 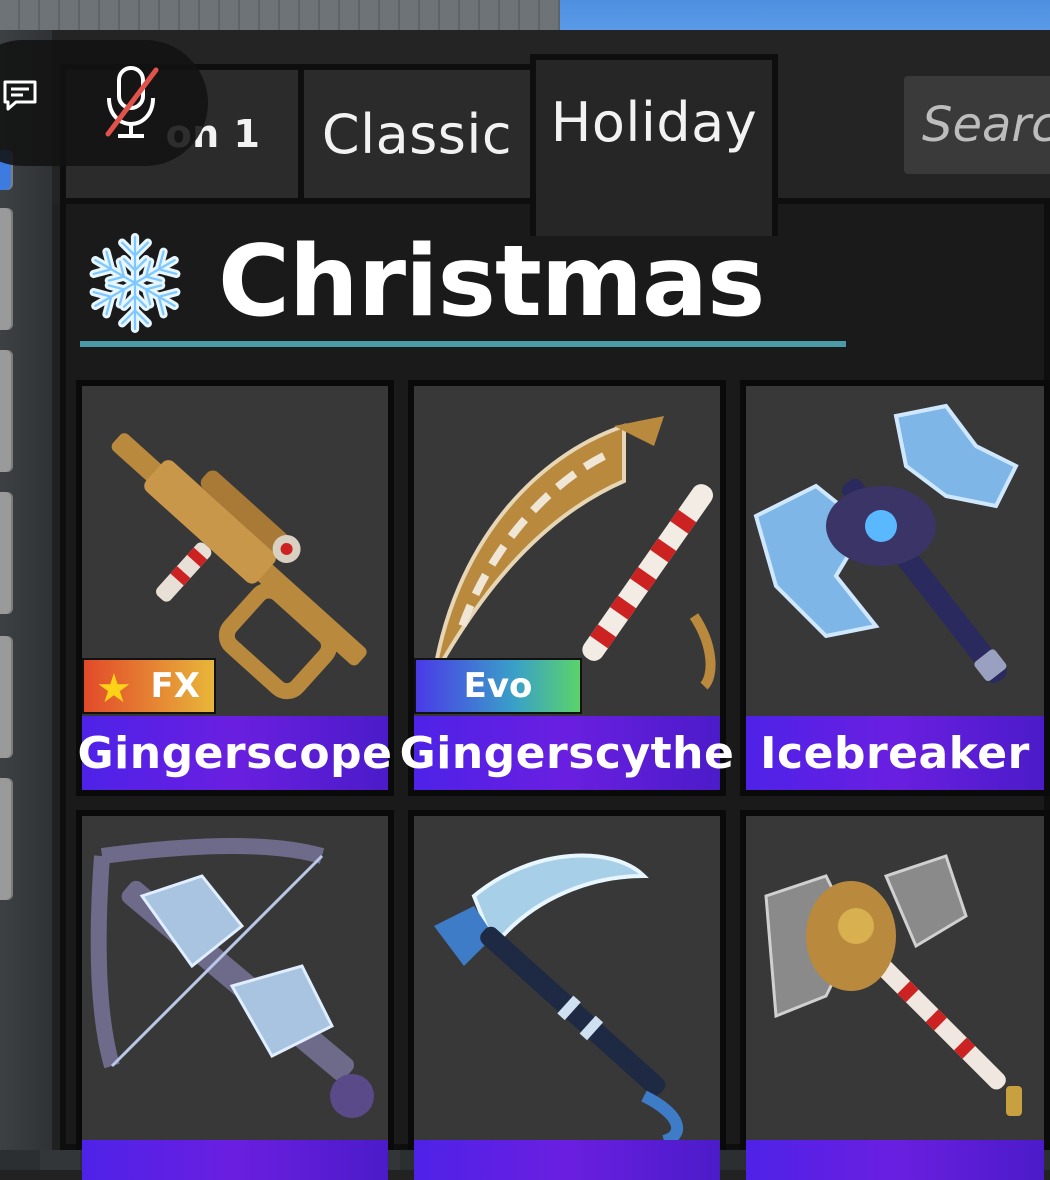 What do you see at coordinates (131, 103) in the screenshot?
I see `mic-muted-icon` at bounding box center [131, 103].